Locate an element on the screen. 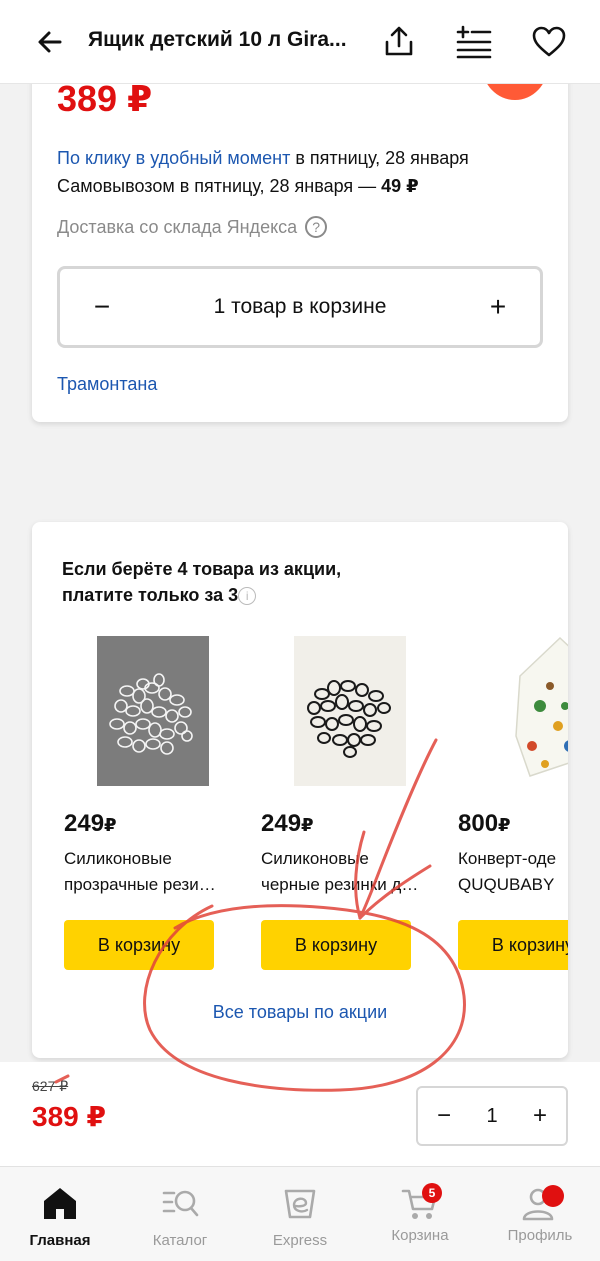  delivery-link: По клику в удобный момент is located at coordinates (173, 158).